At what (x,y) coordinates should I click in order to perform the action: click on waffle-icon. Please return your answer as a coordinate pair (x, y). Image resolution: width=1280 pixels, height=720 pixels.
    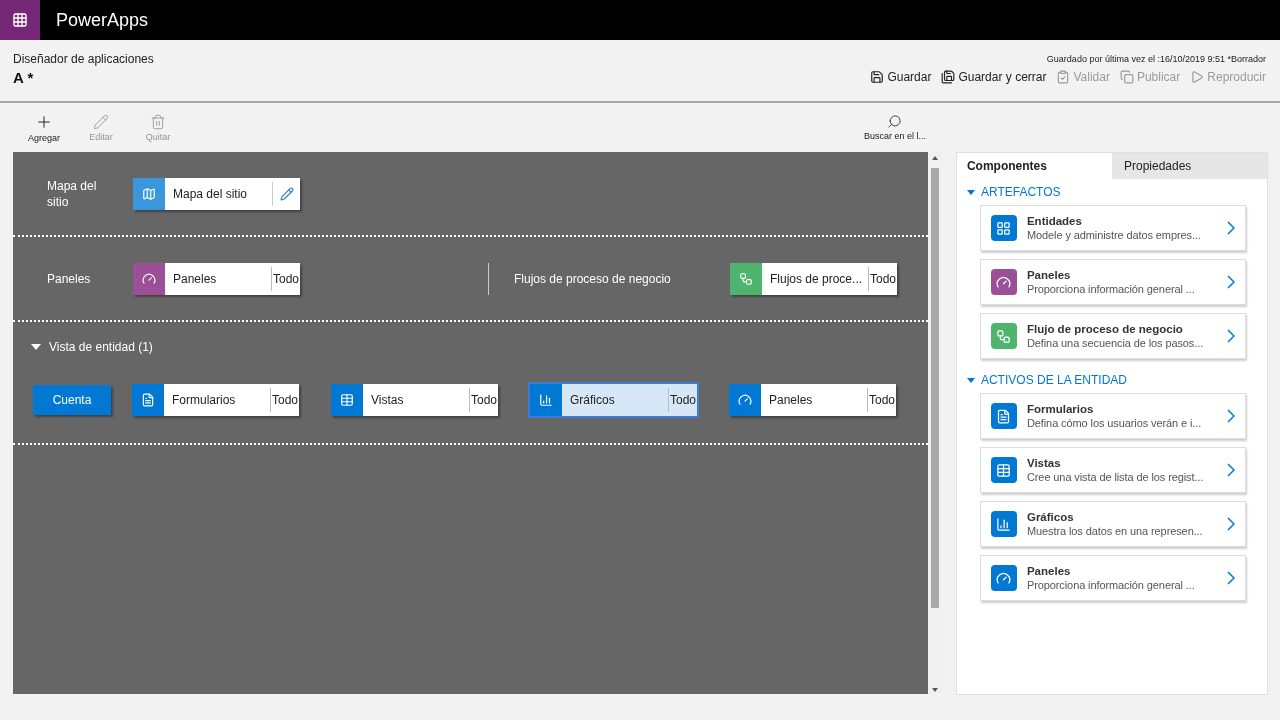
    Looking at the image, I should click on (20, 20).